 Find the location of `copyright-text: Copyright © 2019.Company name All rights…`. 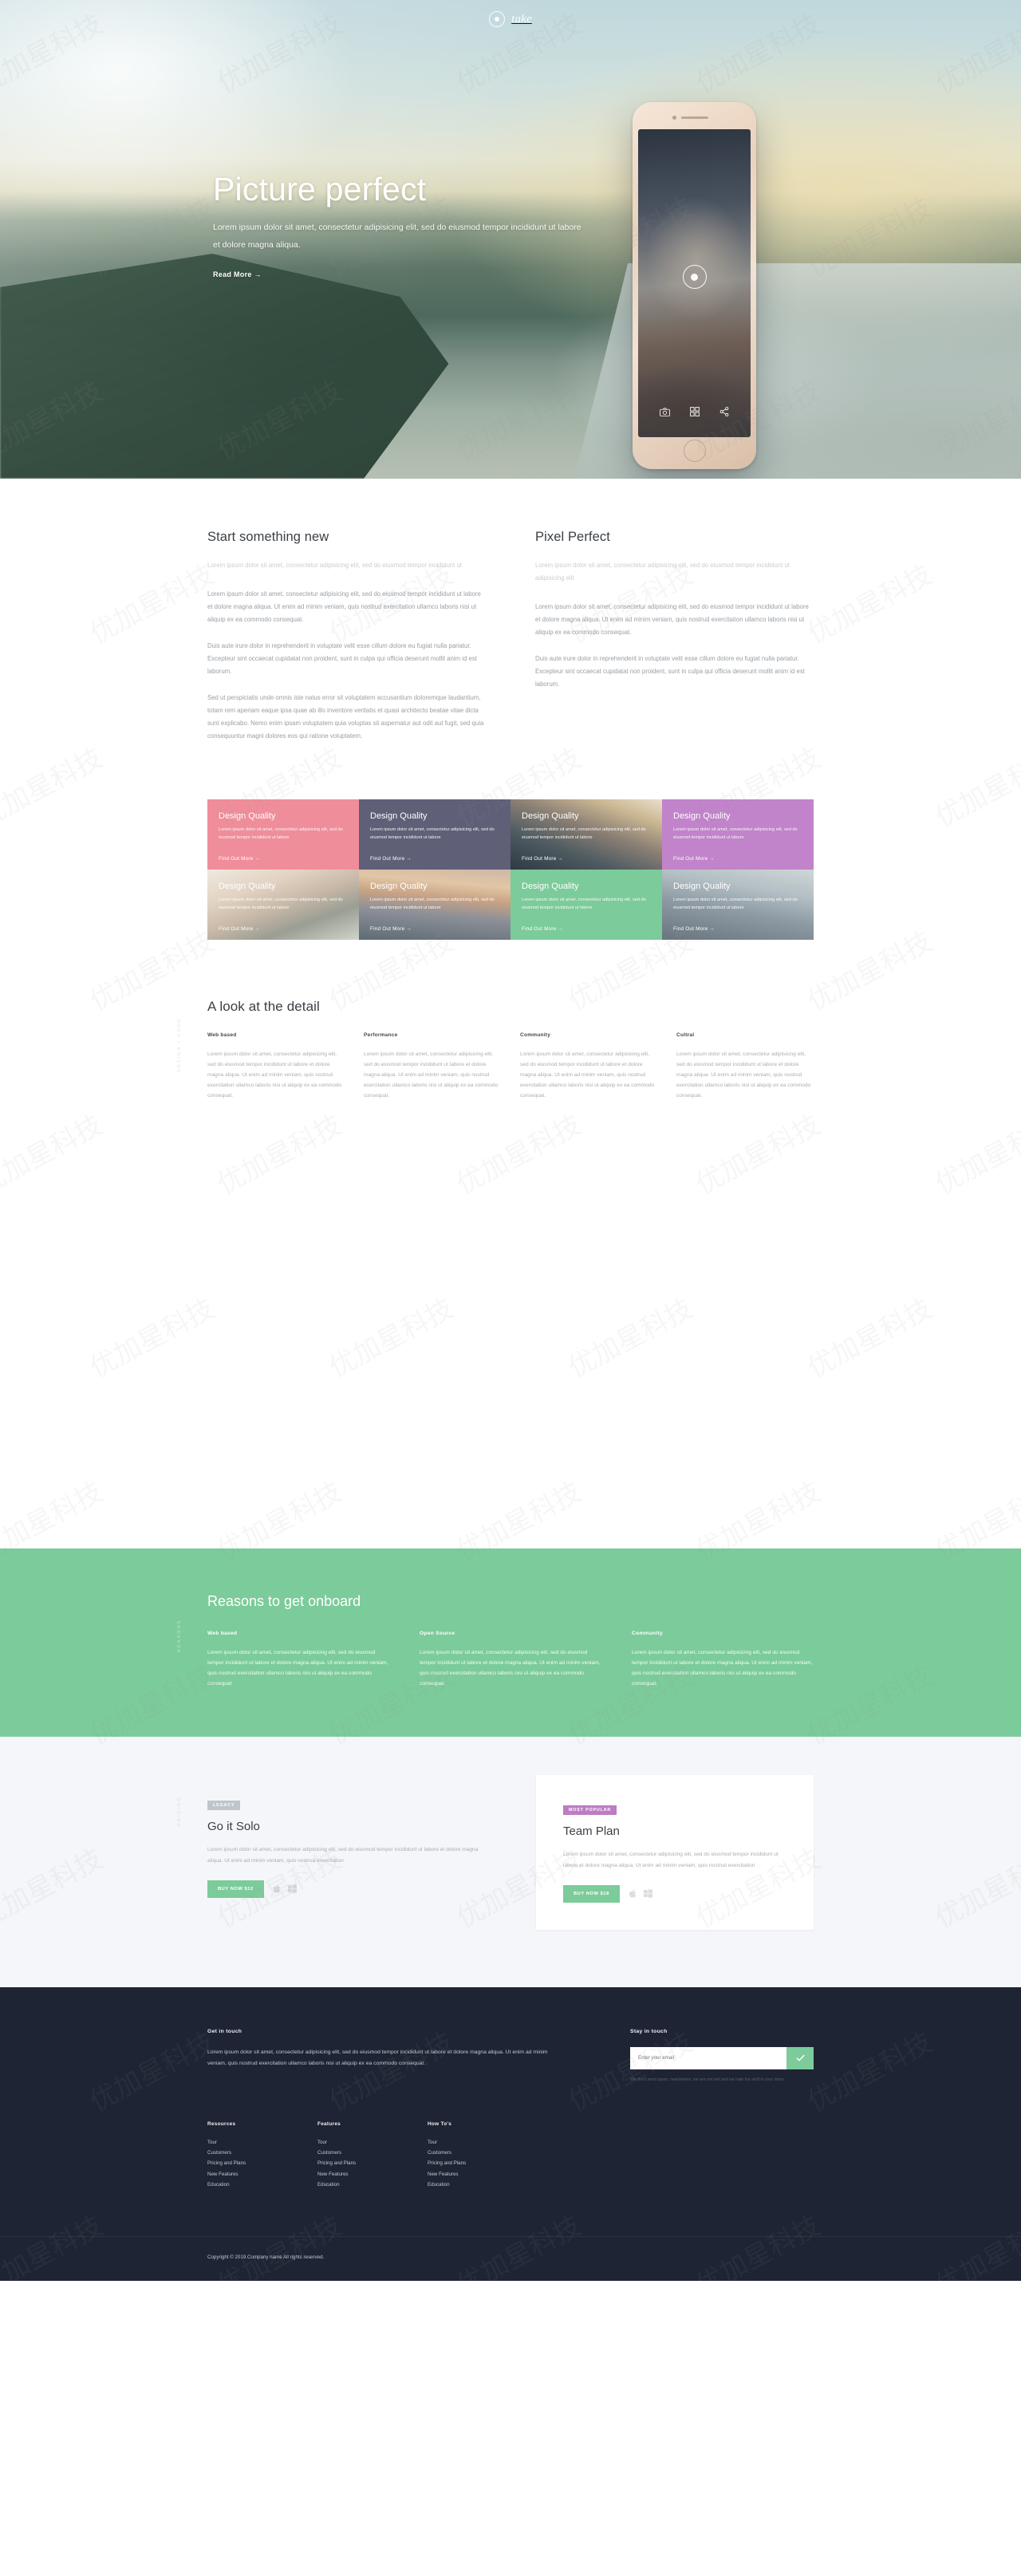

copyright-text: Copyright © 2019.Company name All rights… is located at coordinates (266, 2257).